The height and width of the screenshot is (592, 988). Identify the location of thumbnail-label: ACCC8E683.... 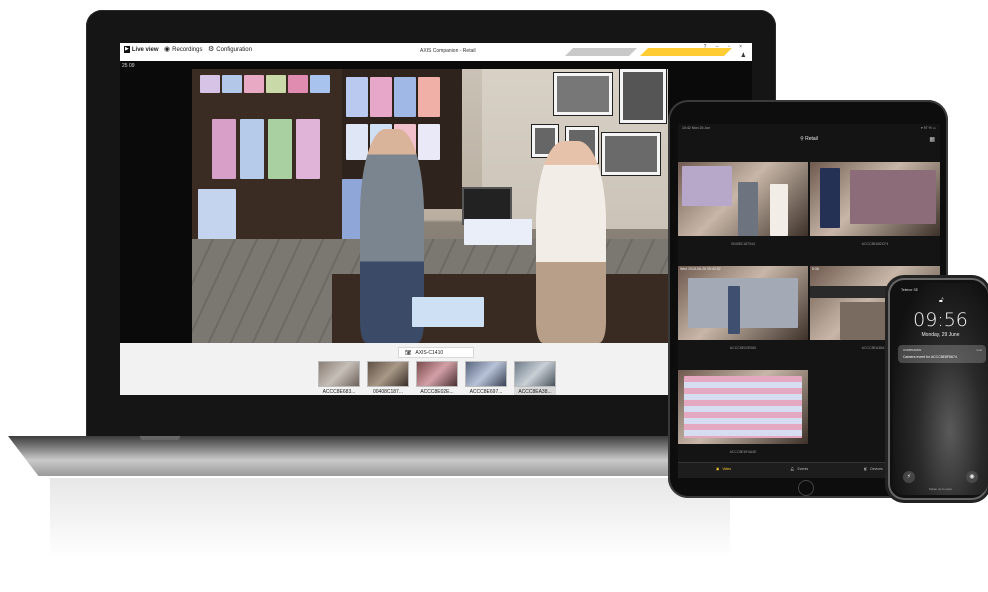
(339, 392).